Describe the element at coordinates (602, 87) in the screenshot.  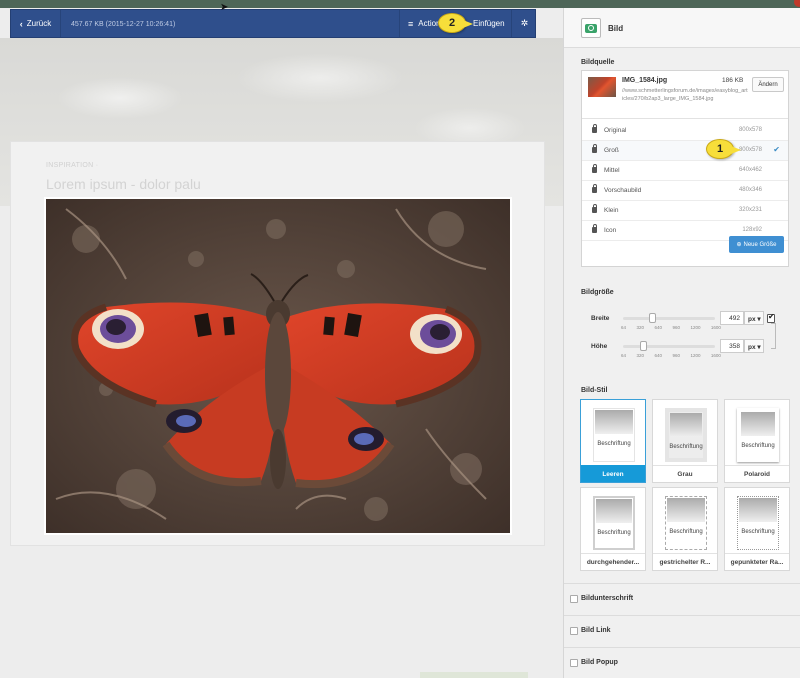
I see `source-thumbnail` at that location.